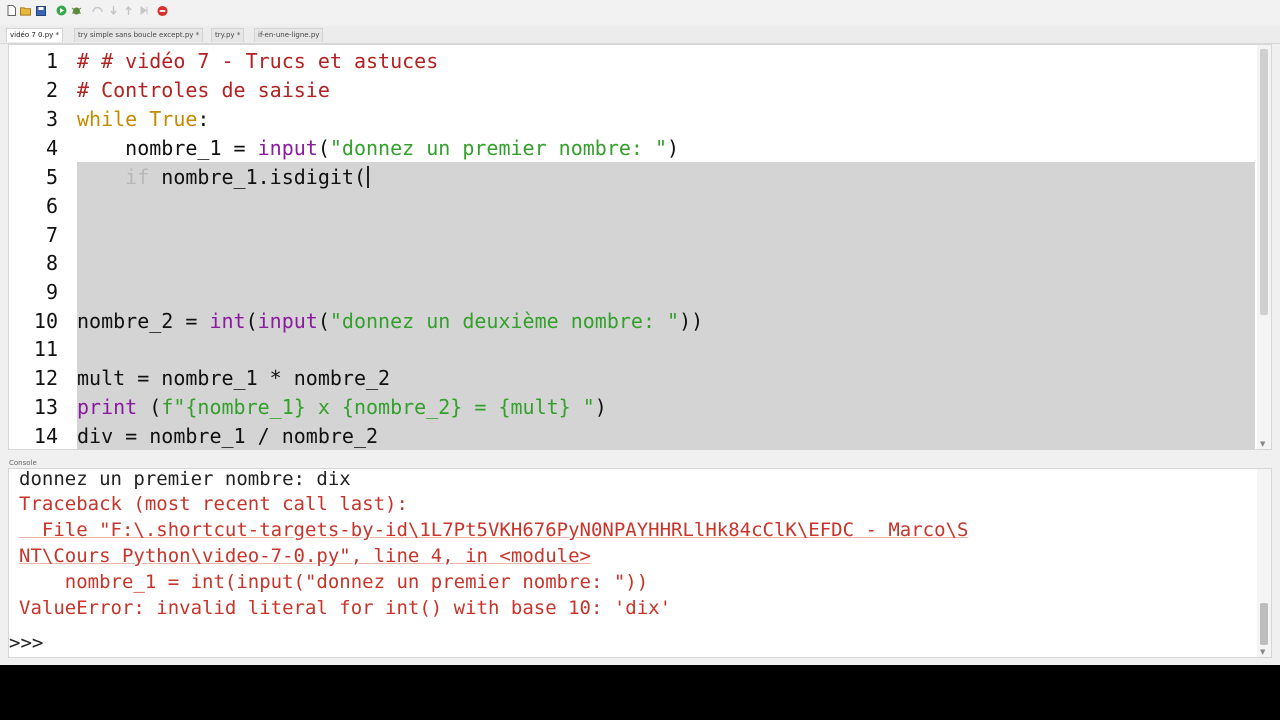 Image resolution: width=1280 pixels, height=720 pixels. I want to click on traceback-header: Traceback (most recent call last):, so click(213, 504).